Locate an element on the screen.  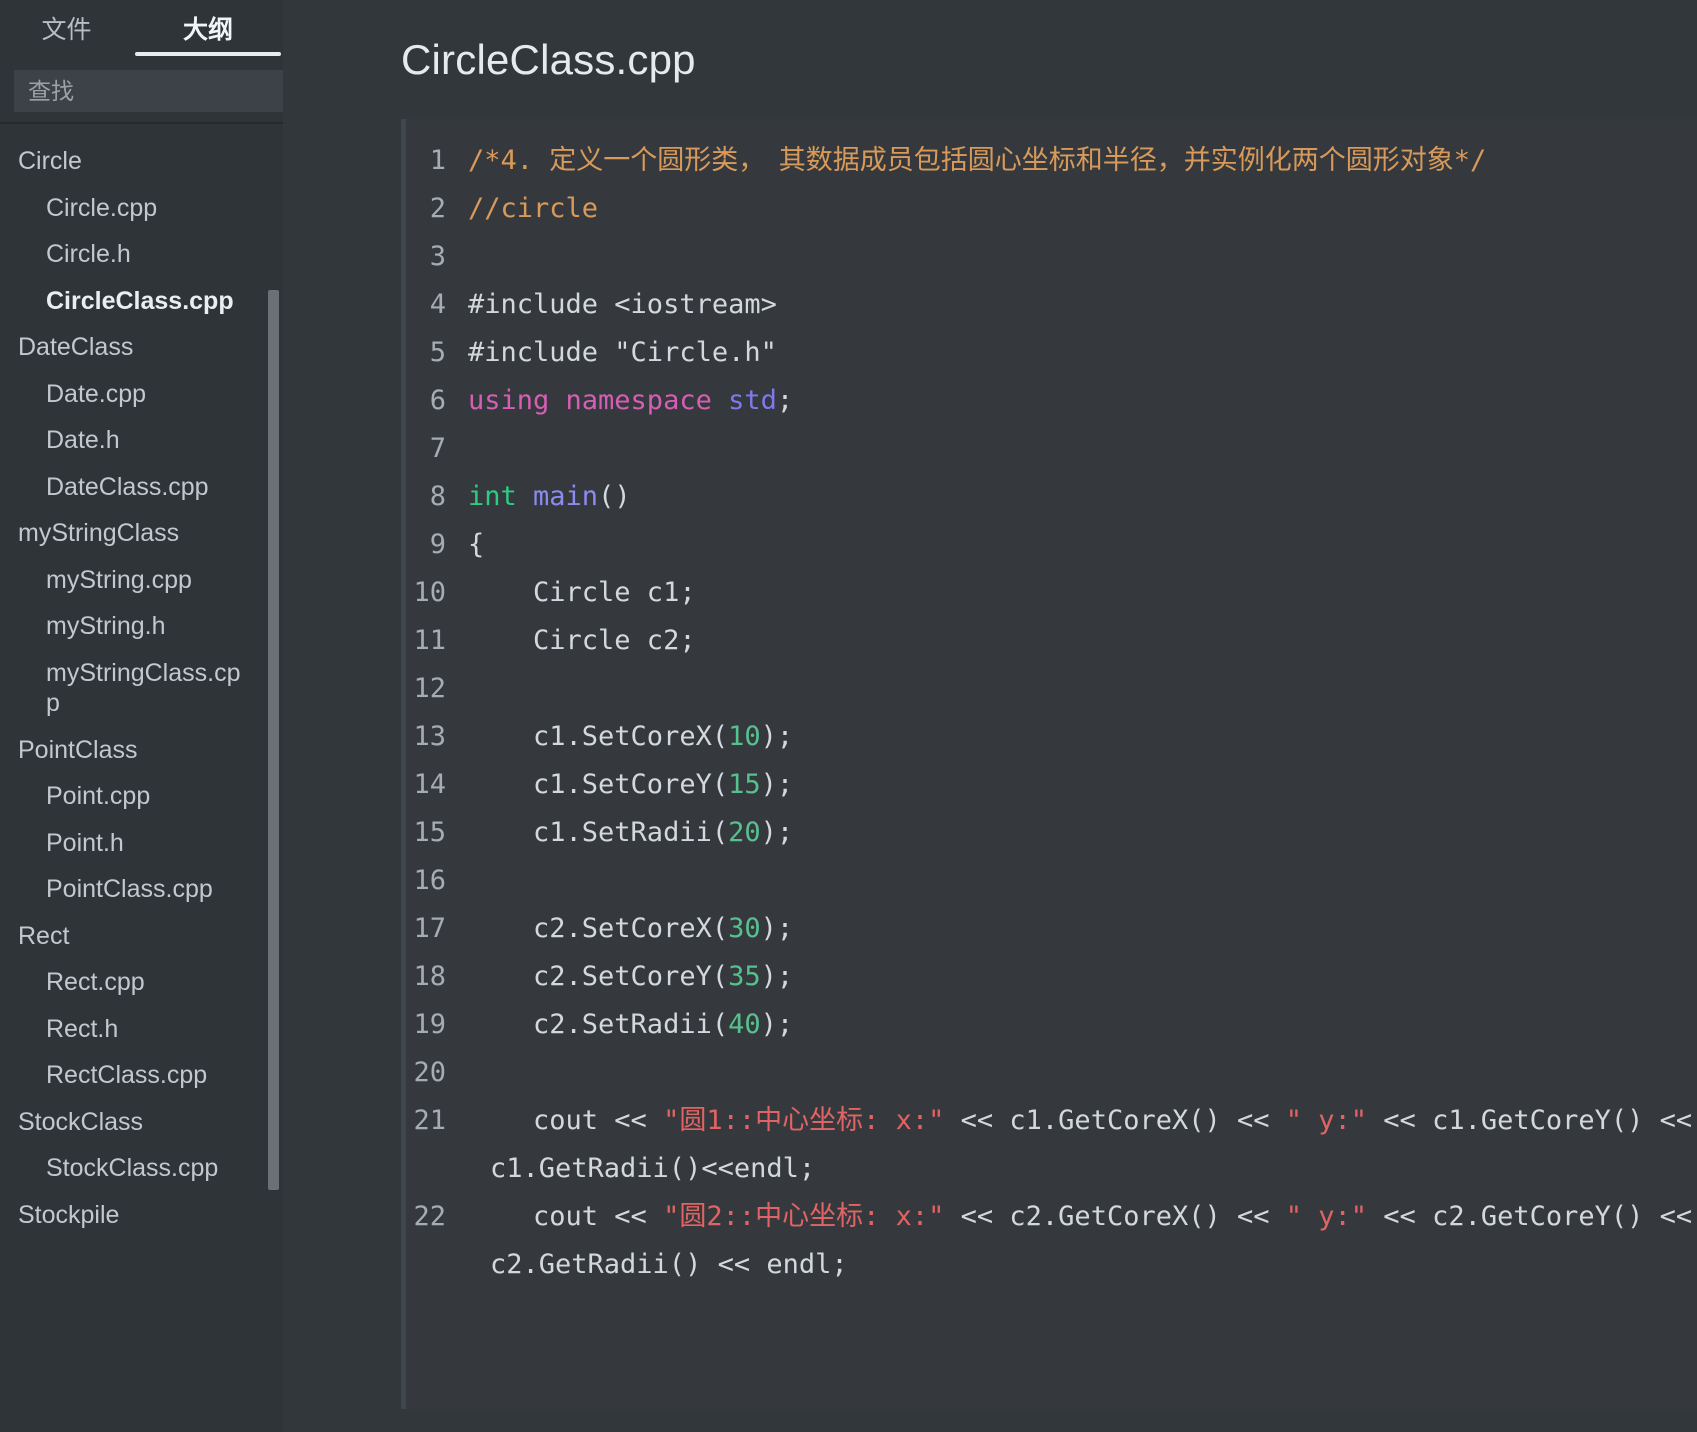
line-number: 18 is located at coordinates (429, 976).